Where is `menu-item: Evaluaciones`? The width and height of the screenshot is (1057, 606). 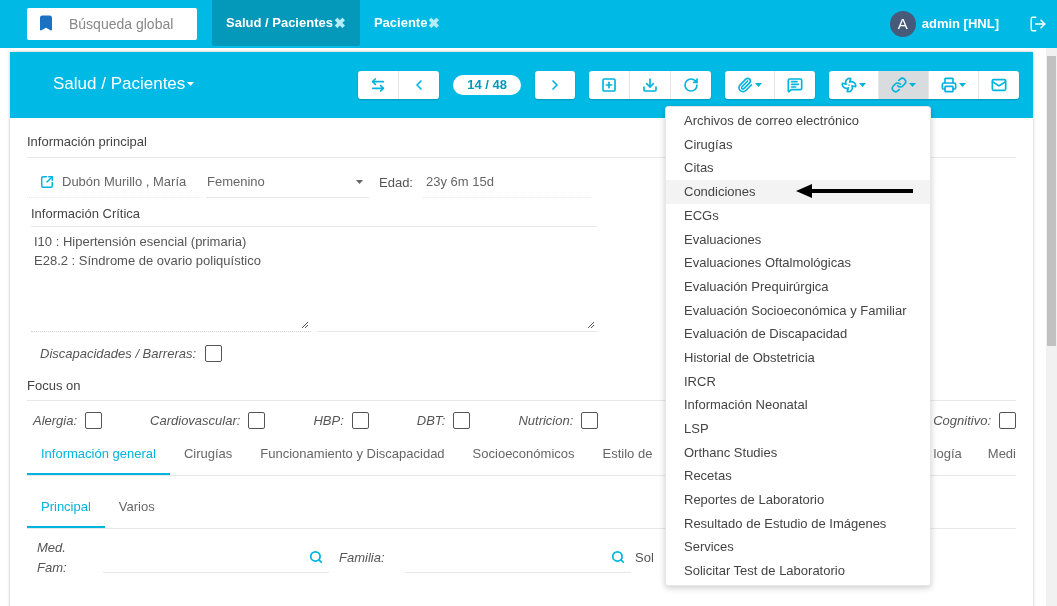
menu-item: Evaluaciones is located at coordinates (798, 239).